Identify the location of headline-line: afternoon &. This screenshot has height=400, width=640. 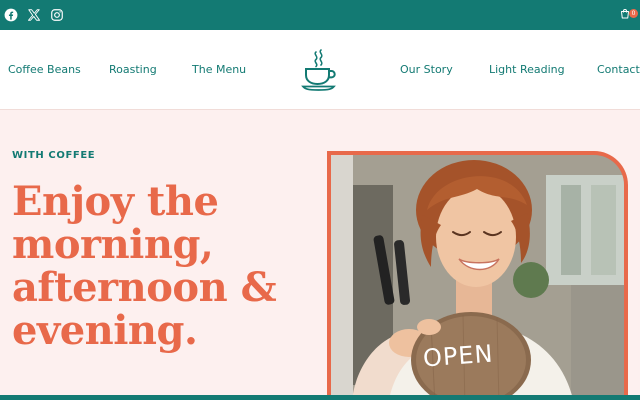
(144, 287).